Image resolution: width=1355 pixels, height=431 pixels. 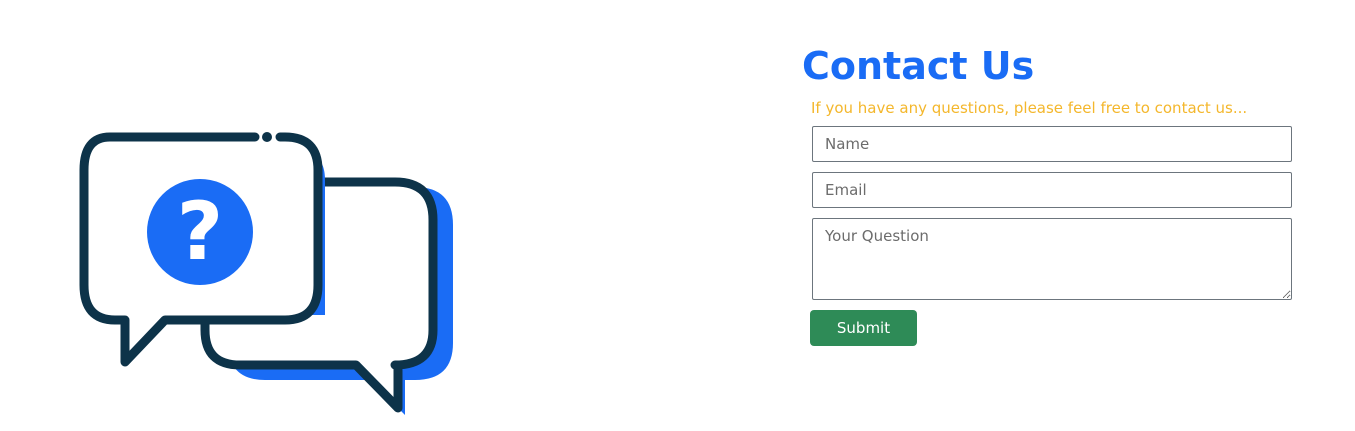 What do you see at coordinates (863, 328) in the screenshot?
I see `submit-button: Submit` at bounding box center [863, 328].